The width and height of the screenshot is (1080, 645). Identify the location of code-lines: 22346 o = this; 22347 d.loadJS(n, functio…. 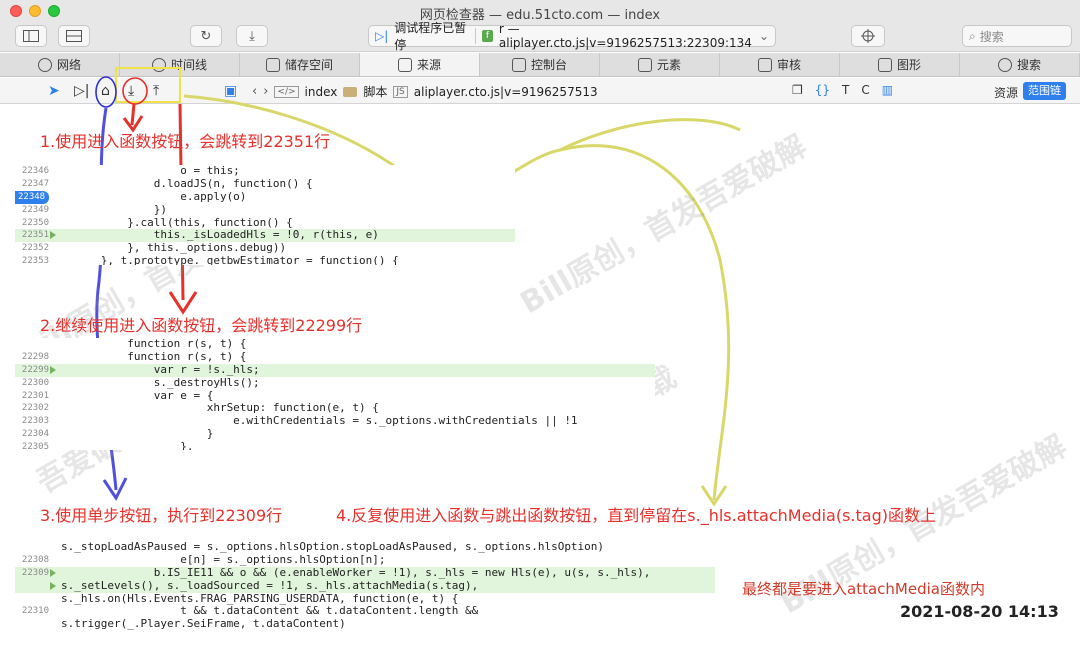
(265, 215).